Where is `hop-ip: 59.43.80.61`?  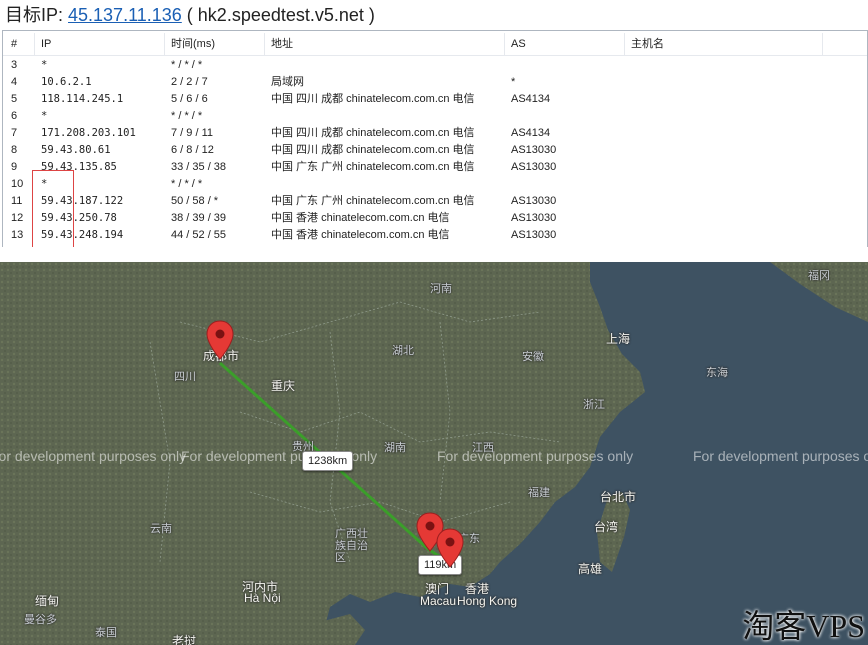
hop-ip: 59.43.80.61 is located at coordinates (76, 150).